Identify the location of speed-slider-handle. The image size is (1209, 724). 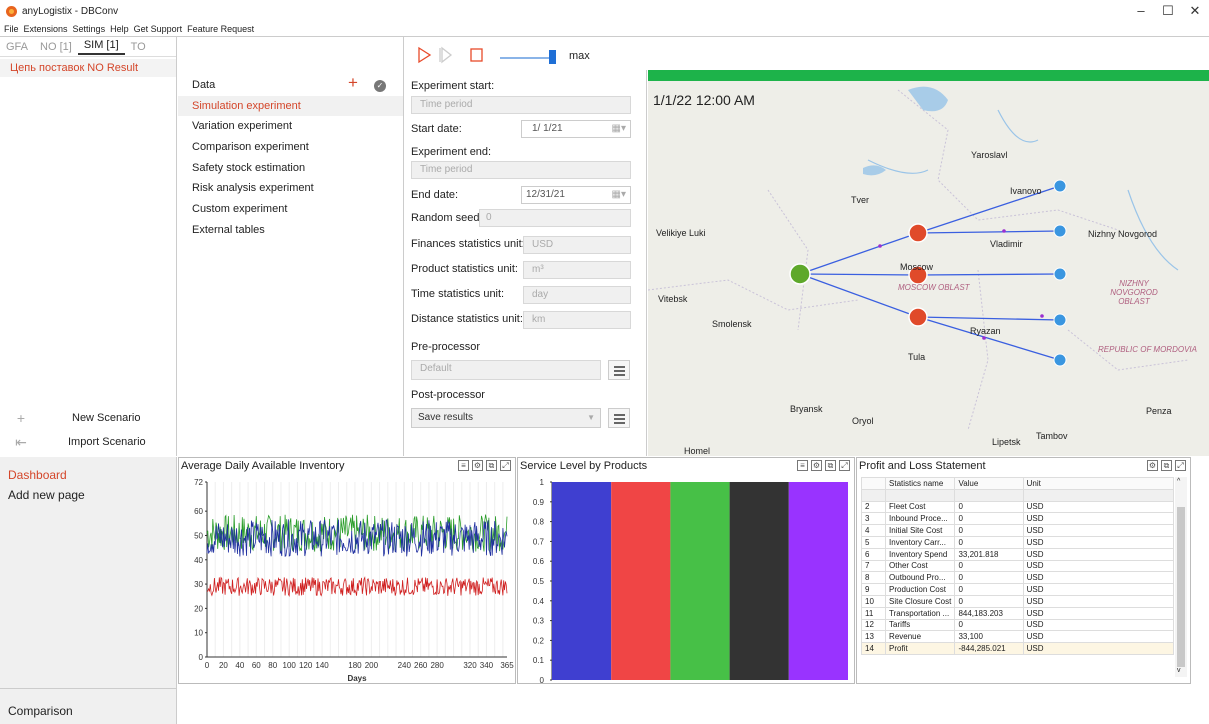
(552, 57).